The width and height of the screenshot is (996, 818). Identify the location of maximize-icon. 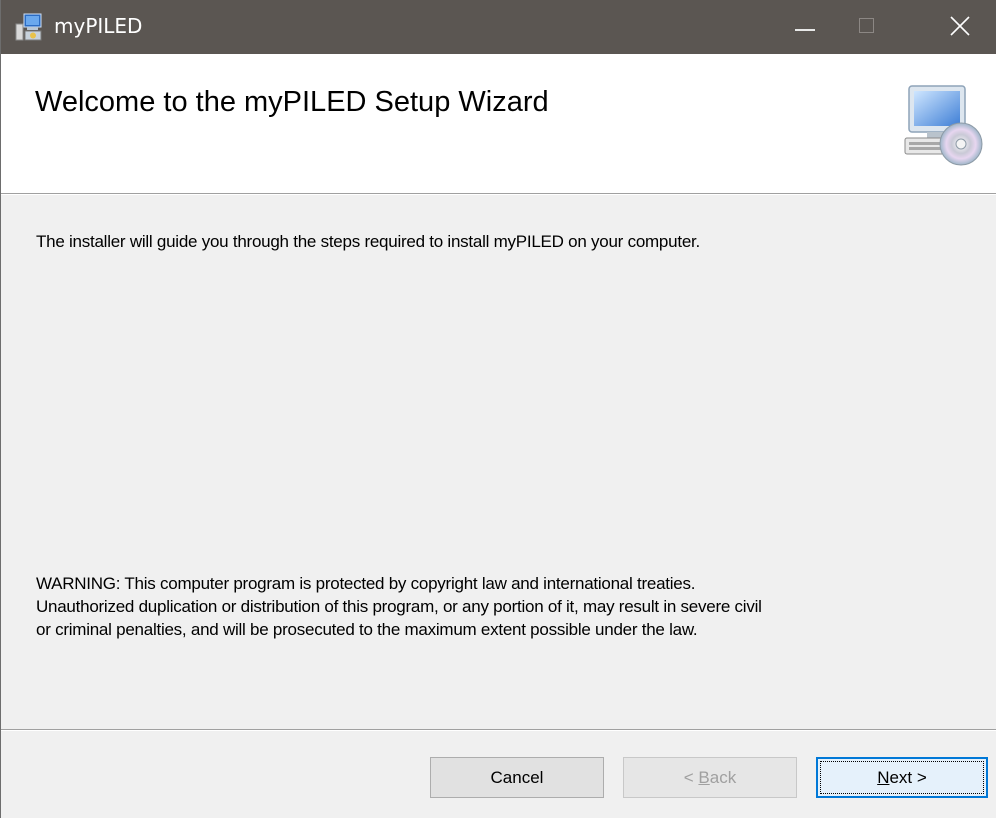
(866, 25).